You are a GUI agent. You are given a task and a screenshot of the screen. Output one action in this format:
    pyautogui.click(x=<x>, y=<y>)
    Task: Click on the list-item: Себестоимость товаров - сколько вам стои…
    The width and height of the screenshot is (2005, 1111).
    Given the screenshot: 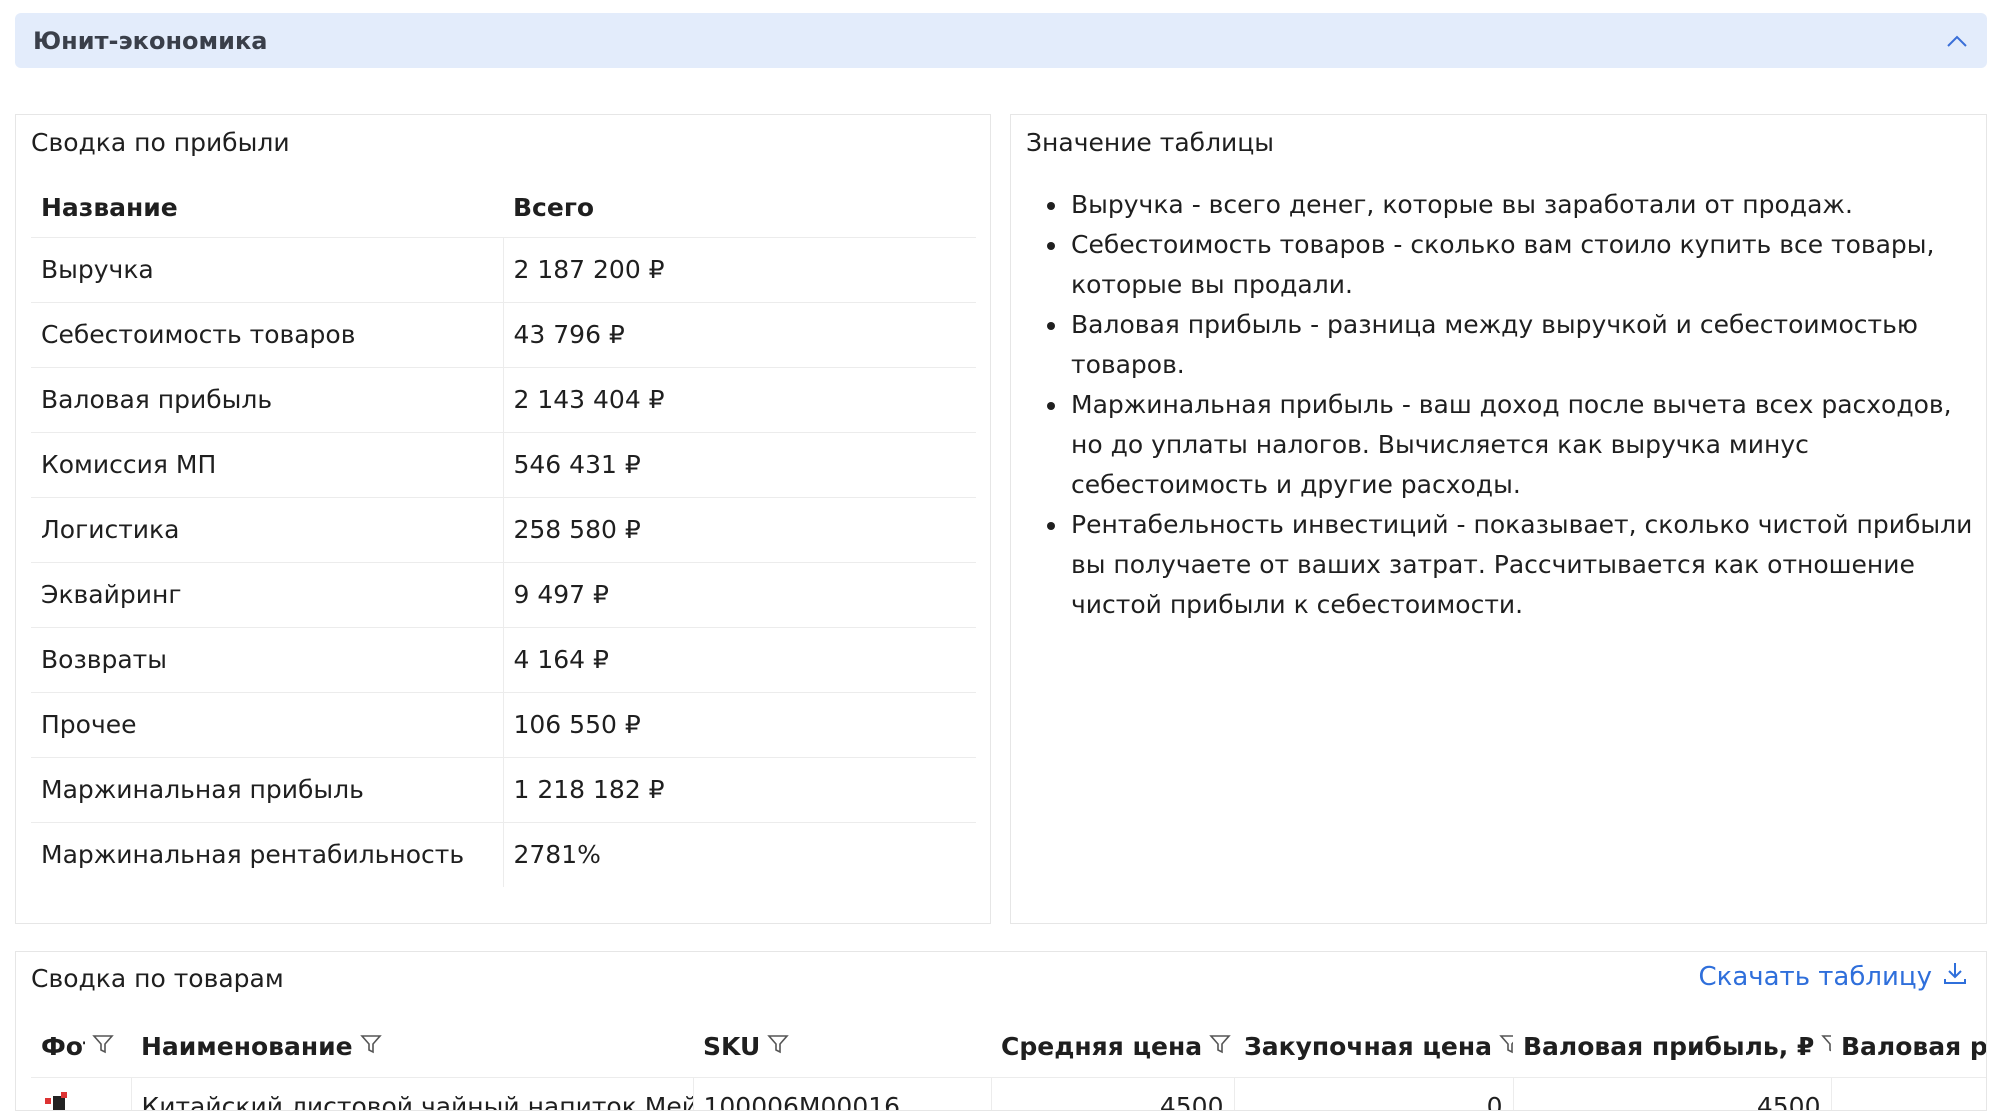 What is the action you would take?
    pyautogui.click(x=1524, y=265)
    